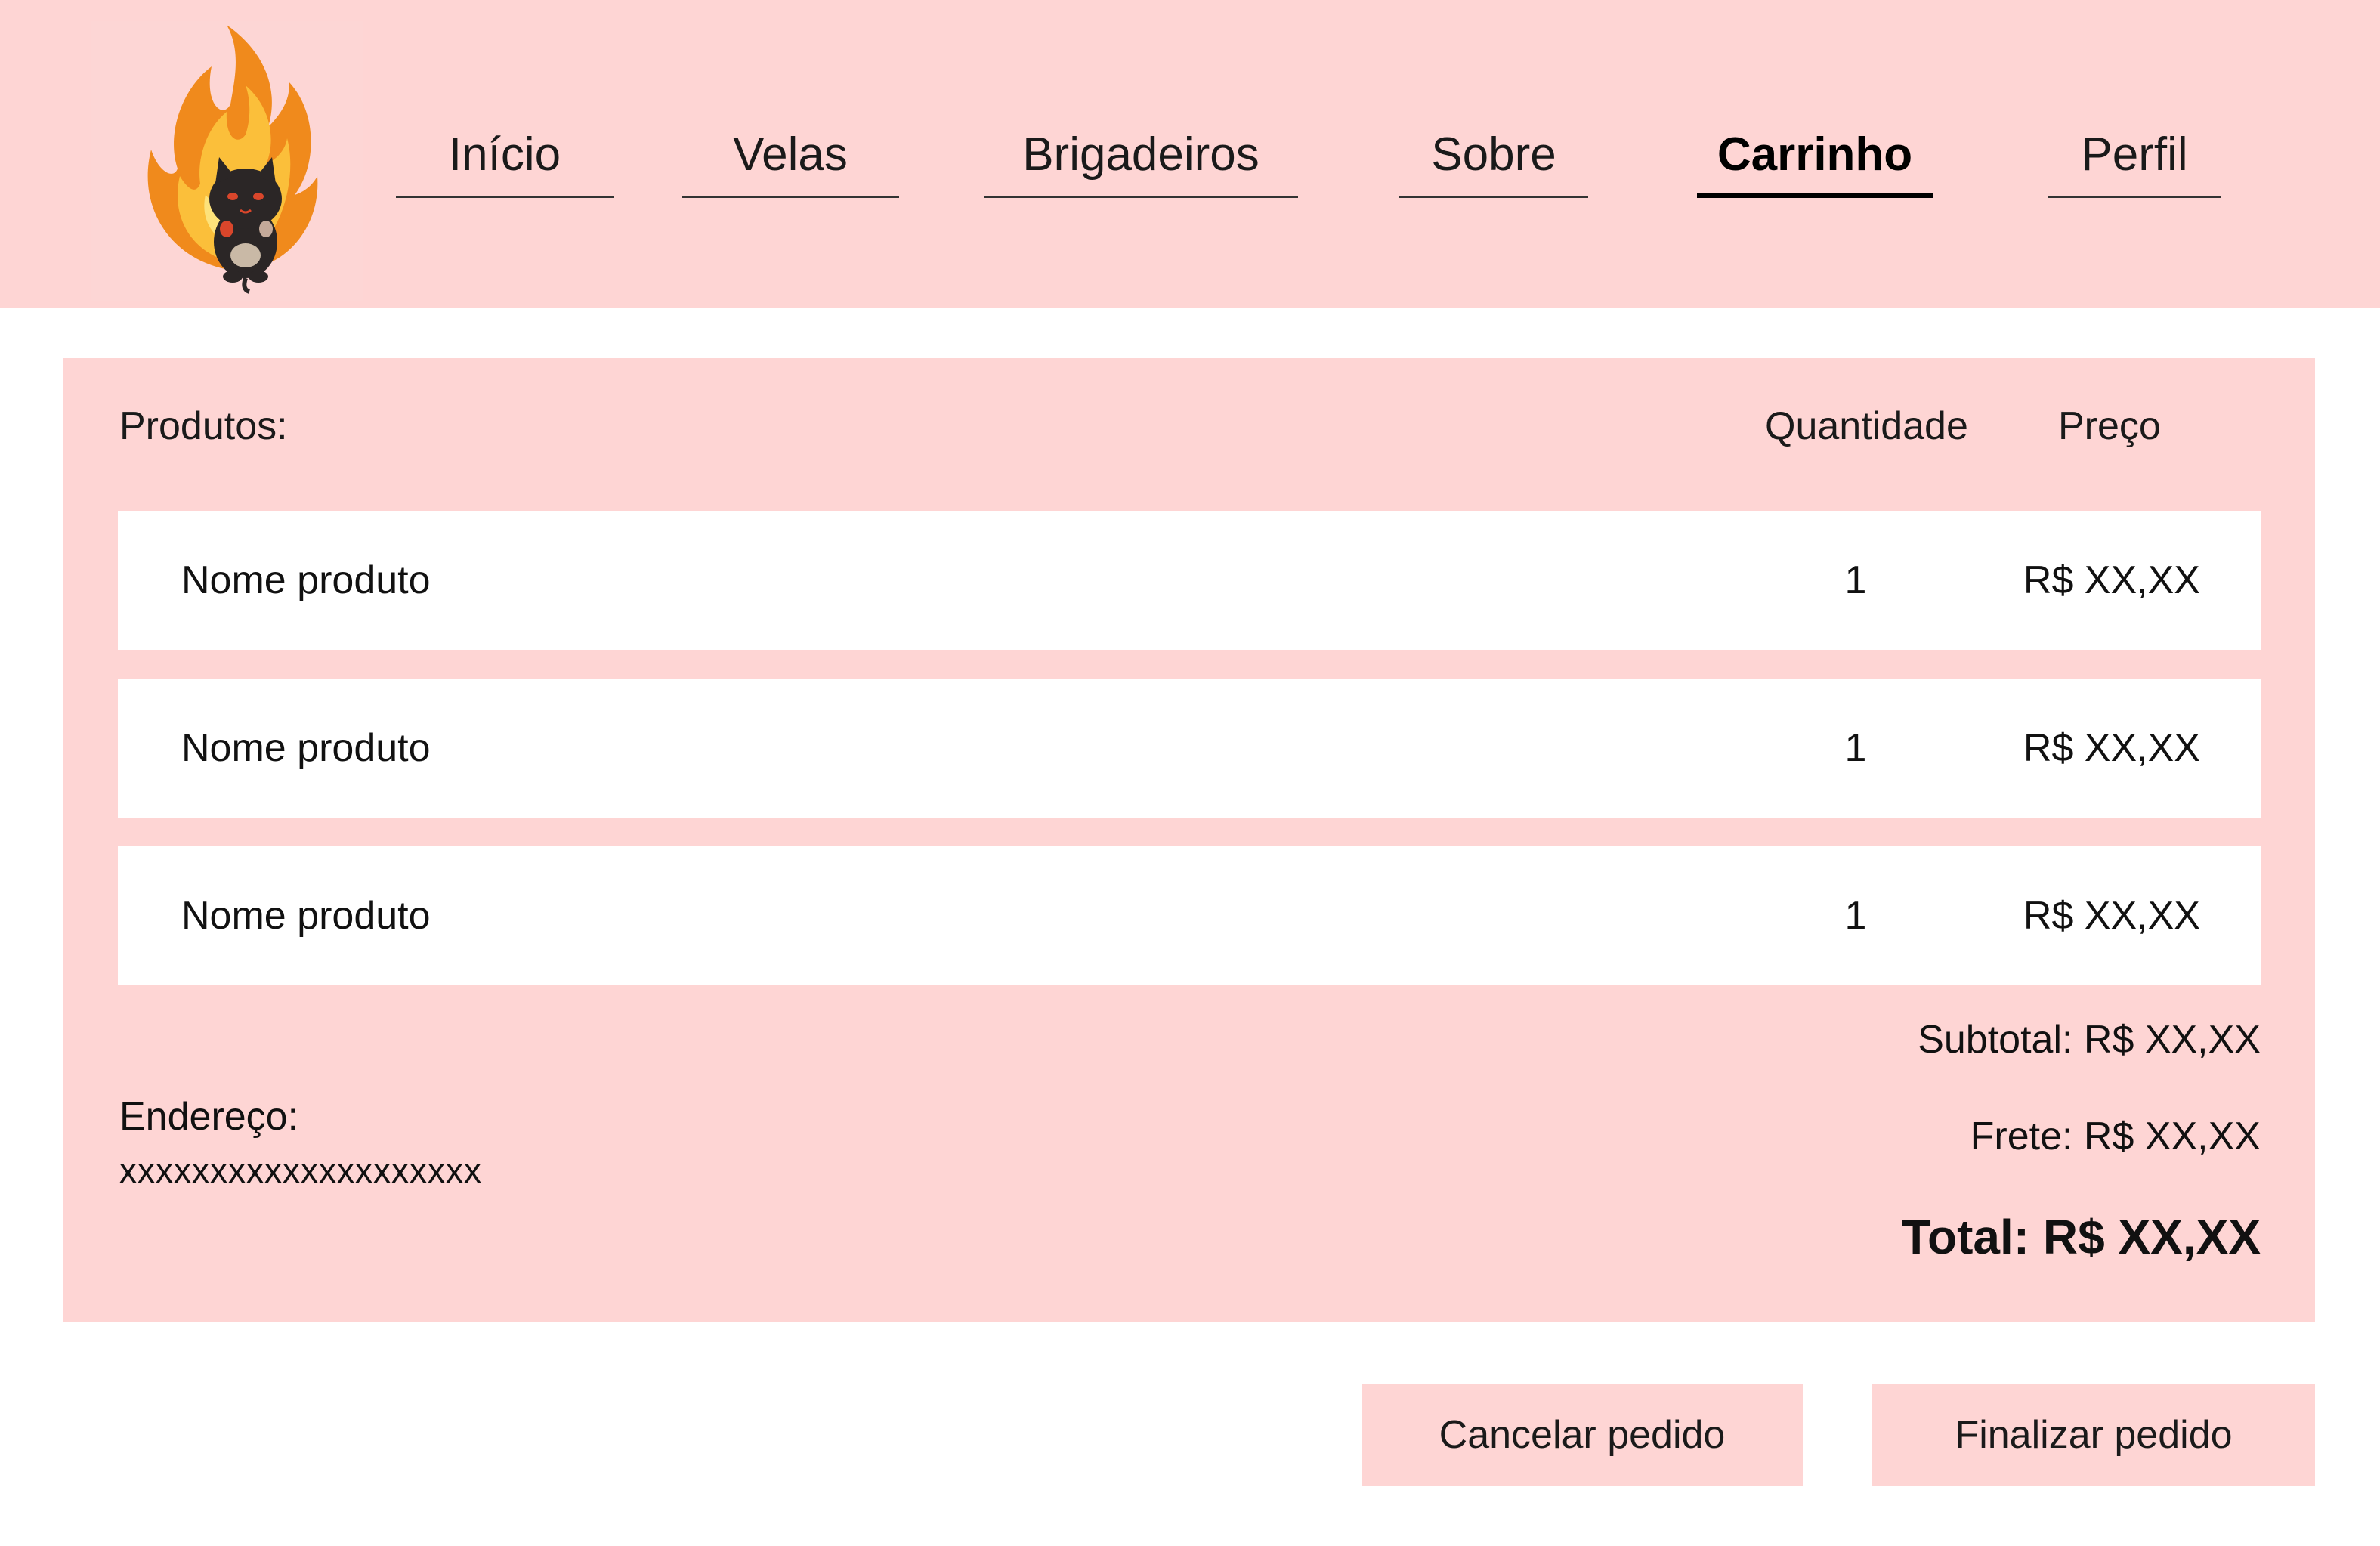 The image size is (2380, 1546). What do you see at coordinates (300, 1170) in the screenshot?
I see `address-value: xxxxxxxxxxxxxxxxxxxx` at bounding box center [300, 1170].